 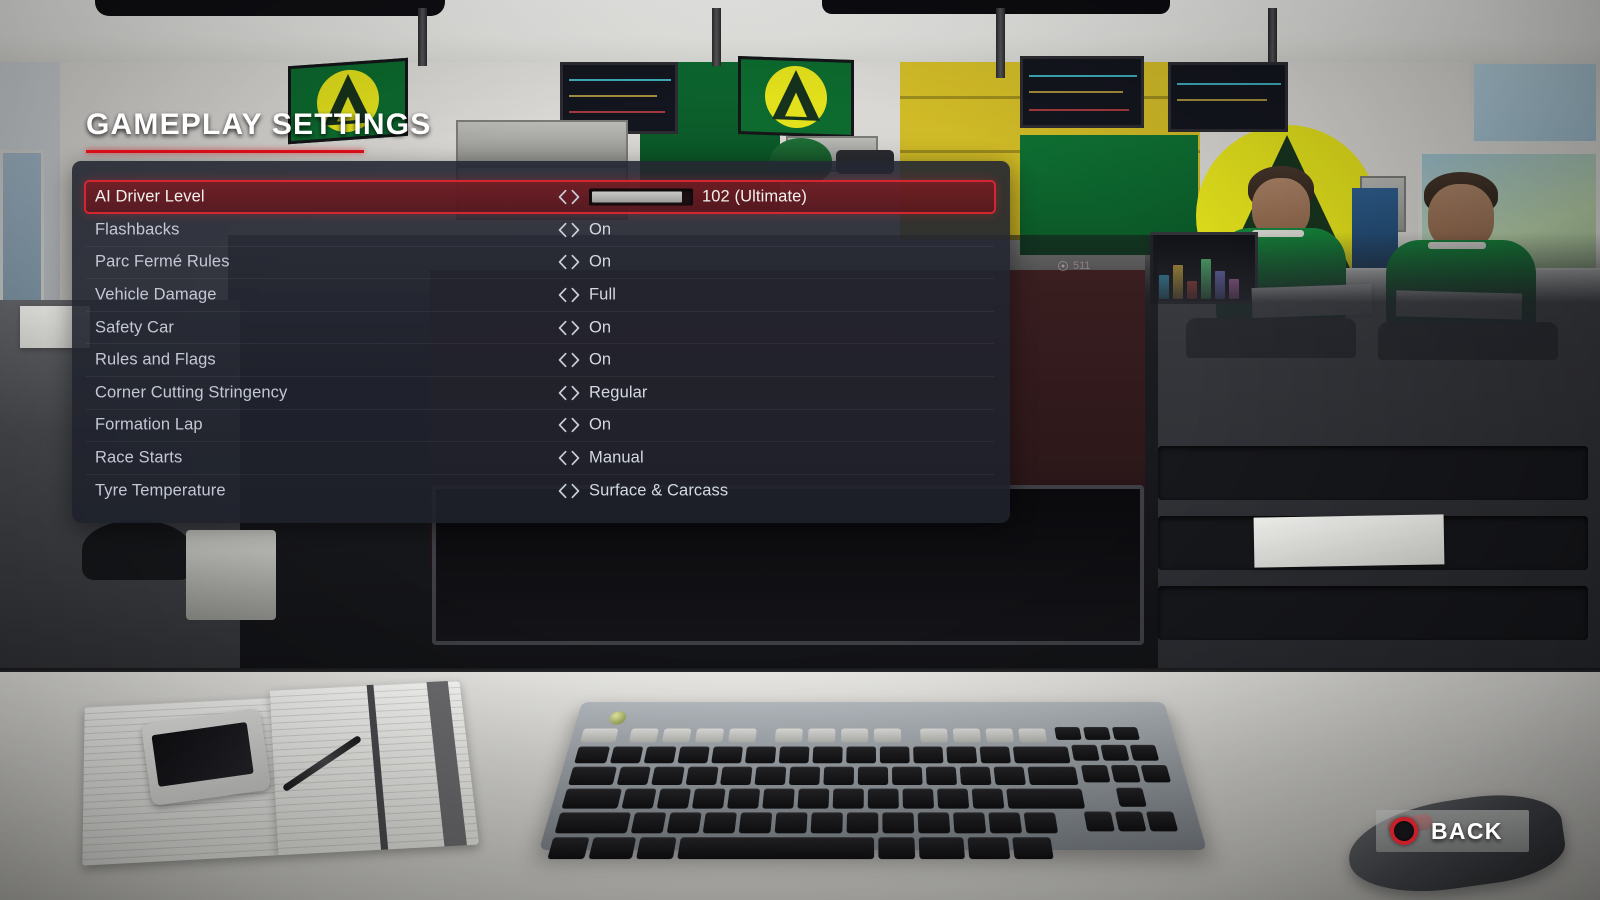 What do you see at coordinates (155, 359) in the screenshot?
I see `setting-label: Rules and Flags` at bounding box center [155, 359].